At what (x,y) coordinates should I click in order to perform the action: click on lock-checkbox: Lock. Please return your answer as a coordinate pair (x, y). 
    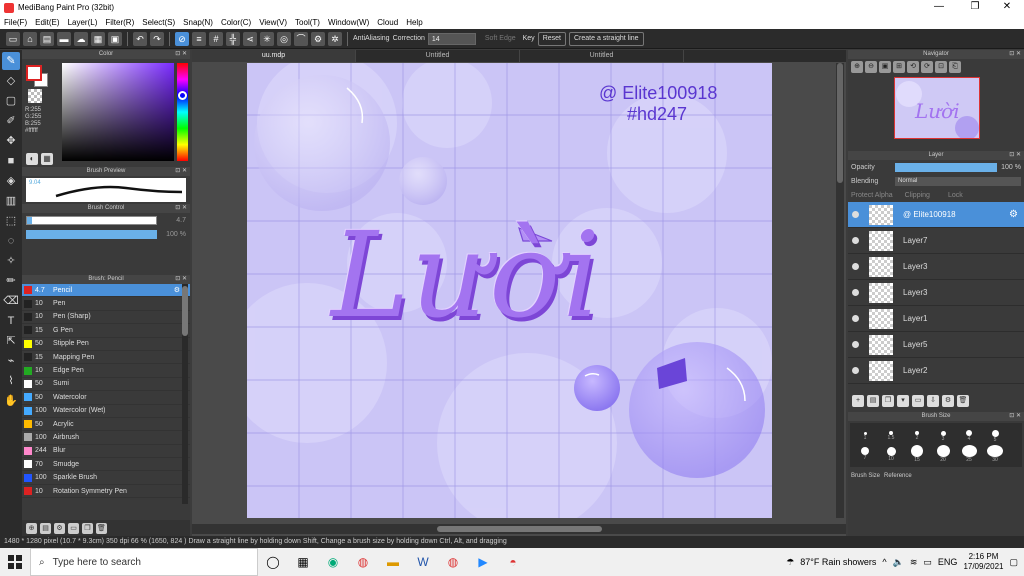
    Looking at the image, I should click on (955, 195).